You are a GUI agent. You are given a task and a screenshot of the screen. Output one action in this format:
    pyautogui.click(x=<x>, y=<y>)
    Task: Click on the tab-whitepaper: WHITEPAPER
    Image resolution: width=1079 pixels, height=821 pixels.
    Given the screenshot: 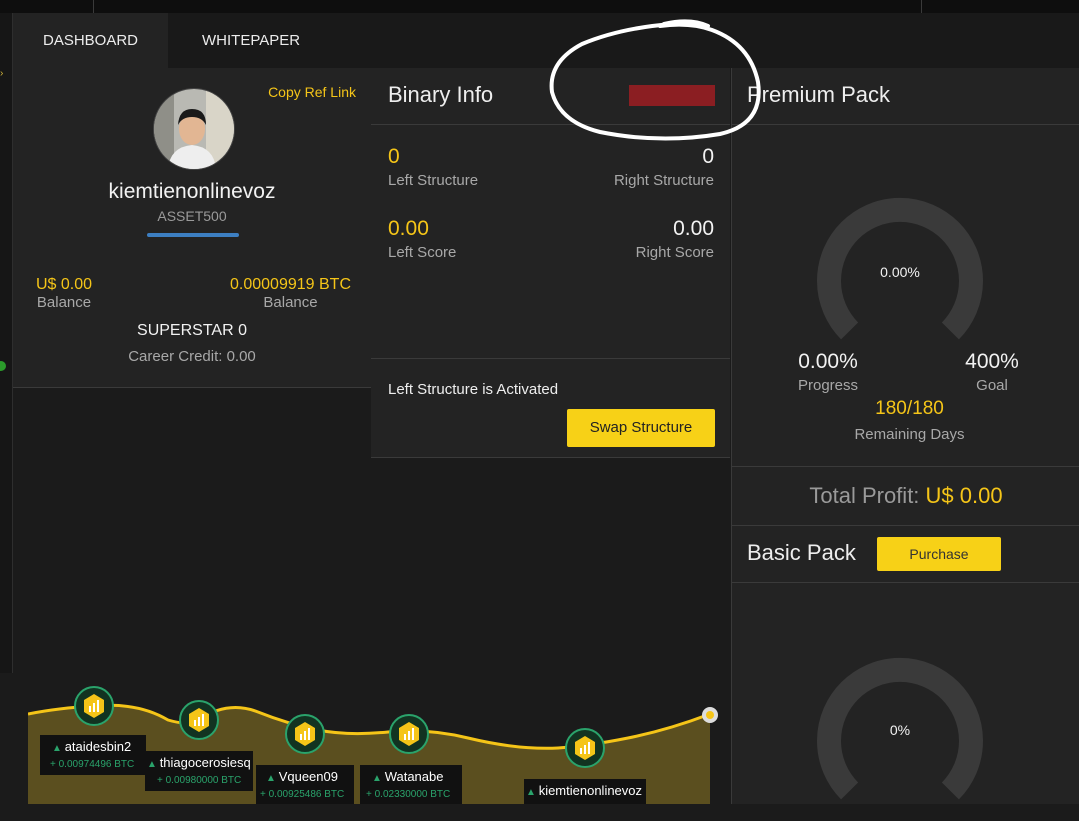 What is the action you would take?
    pyautogui.click(x=251, y=40)
    